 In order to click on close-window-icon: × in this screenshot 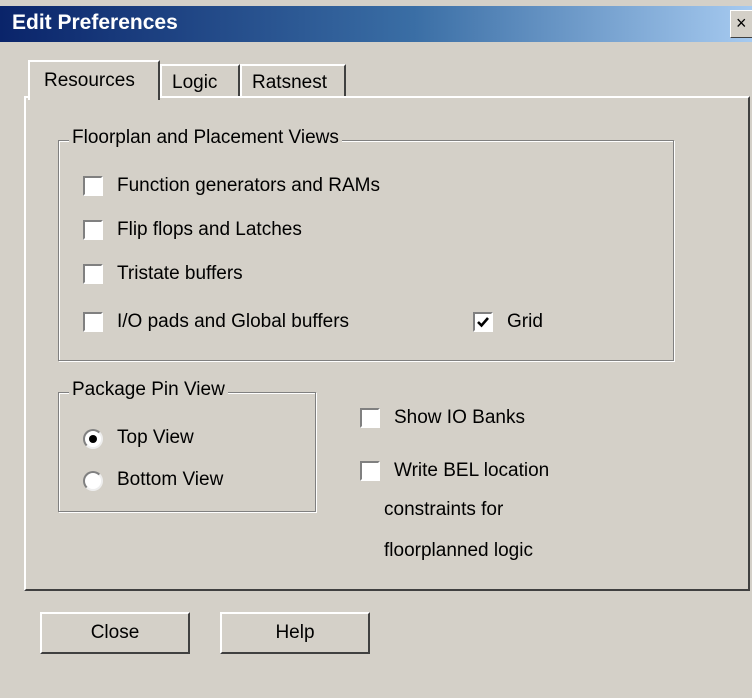, I will do `click(741, 24)`.